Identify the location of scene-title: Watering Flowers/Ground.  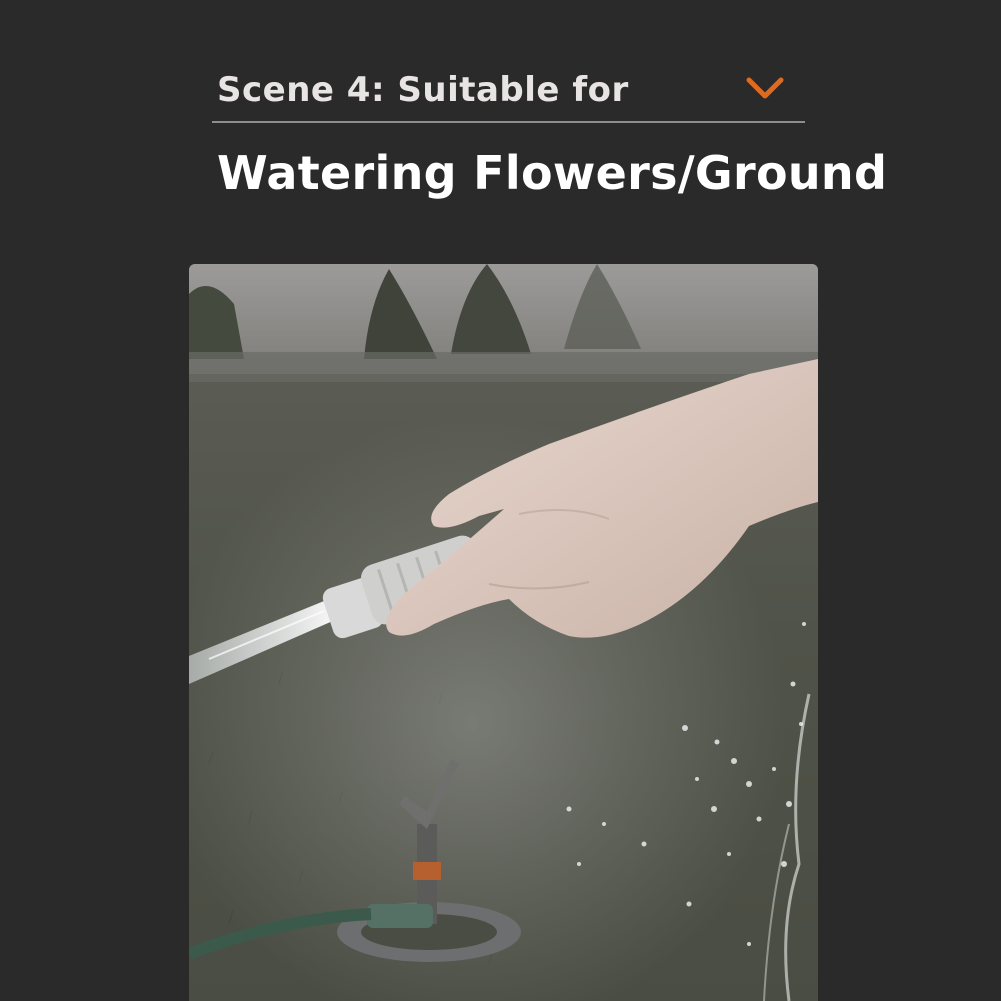
(552, 173).